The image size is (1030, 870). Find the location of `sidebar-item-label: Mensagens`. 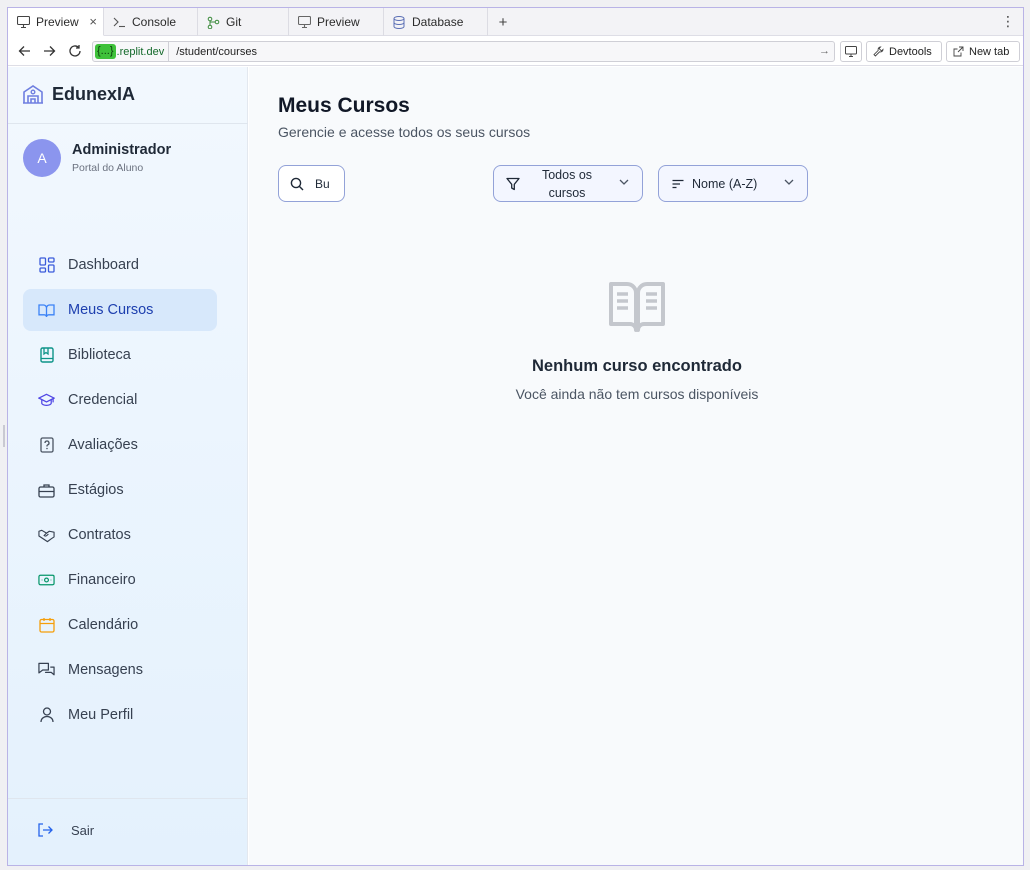

sidebar-item-label: Mensagens is located at coordinates (105, 670).